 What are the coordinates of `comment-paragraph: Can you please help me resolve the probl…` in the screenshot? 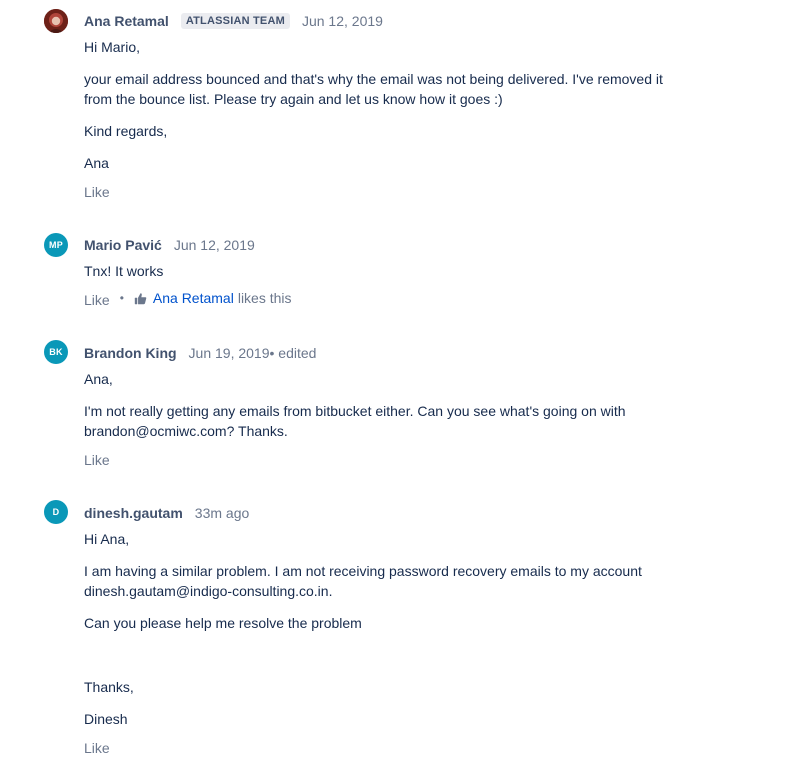 It's located at (223, 623).